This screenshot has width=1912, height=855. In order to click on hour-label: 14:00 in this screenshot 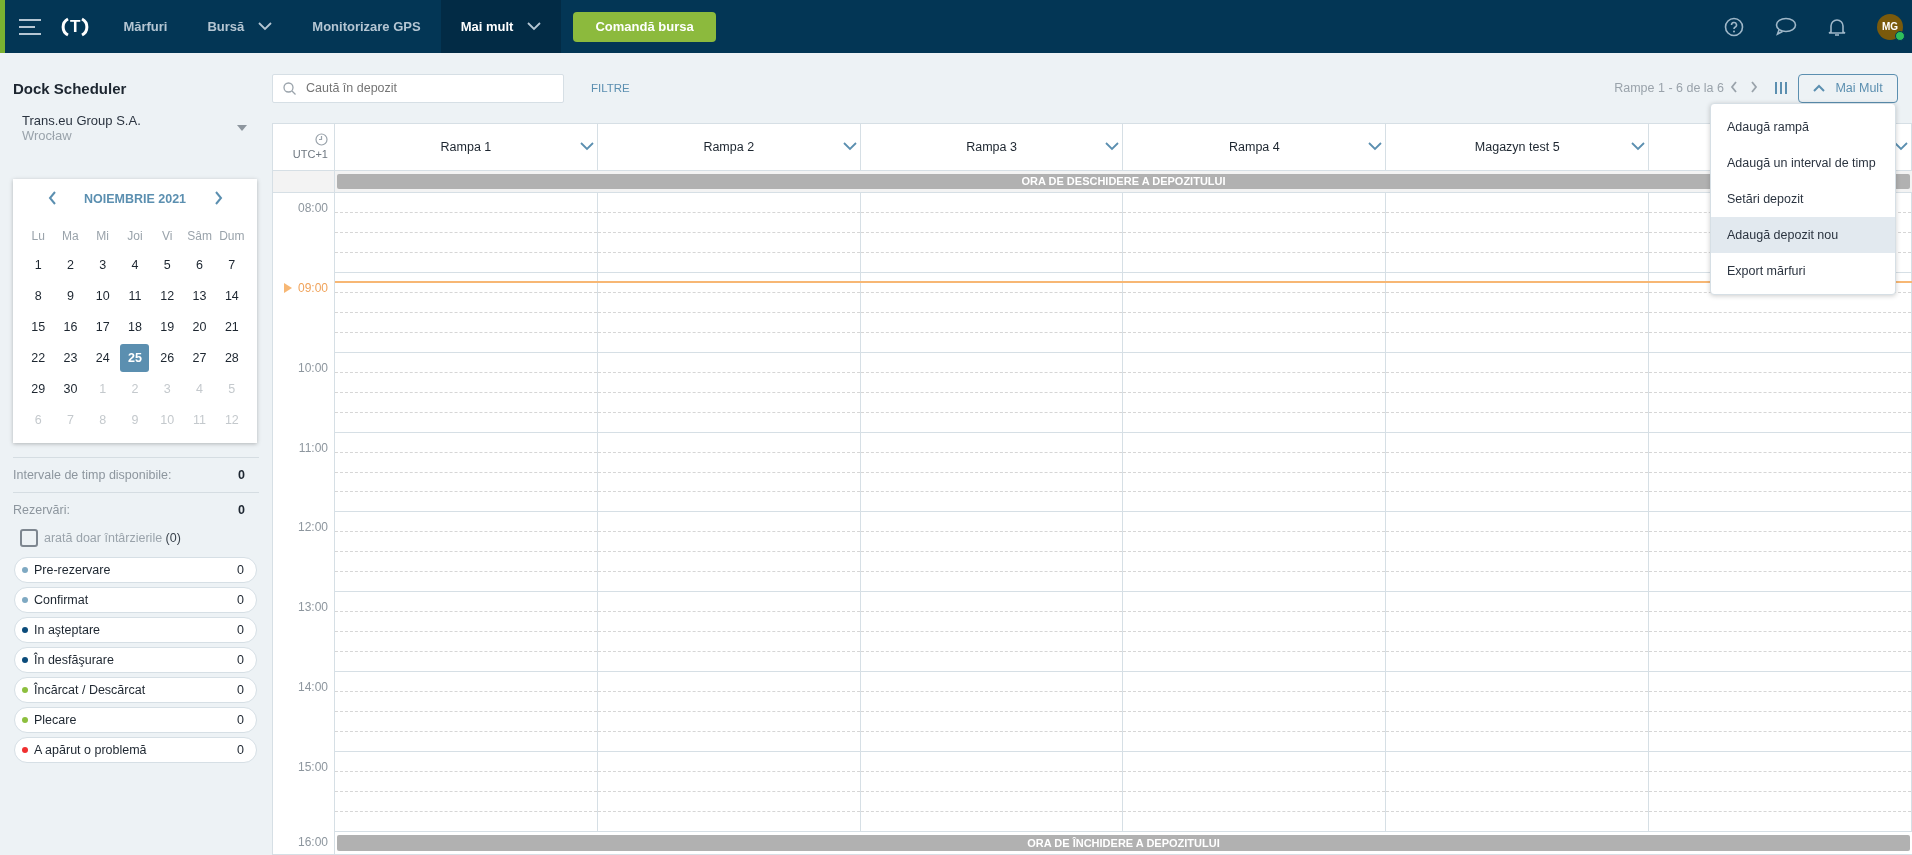, I will do `click(312, 687)`.